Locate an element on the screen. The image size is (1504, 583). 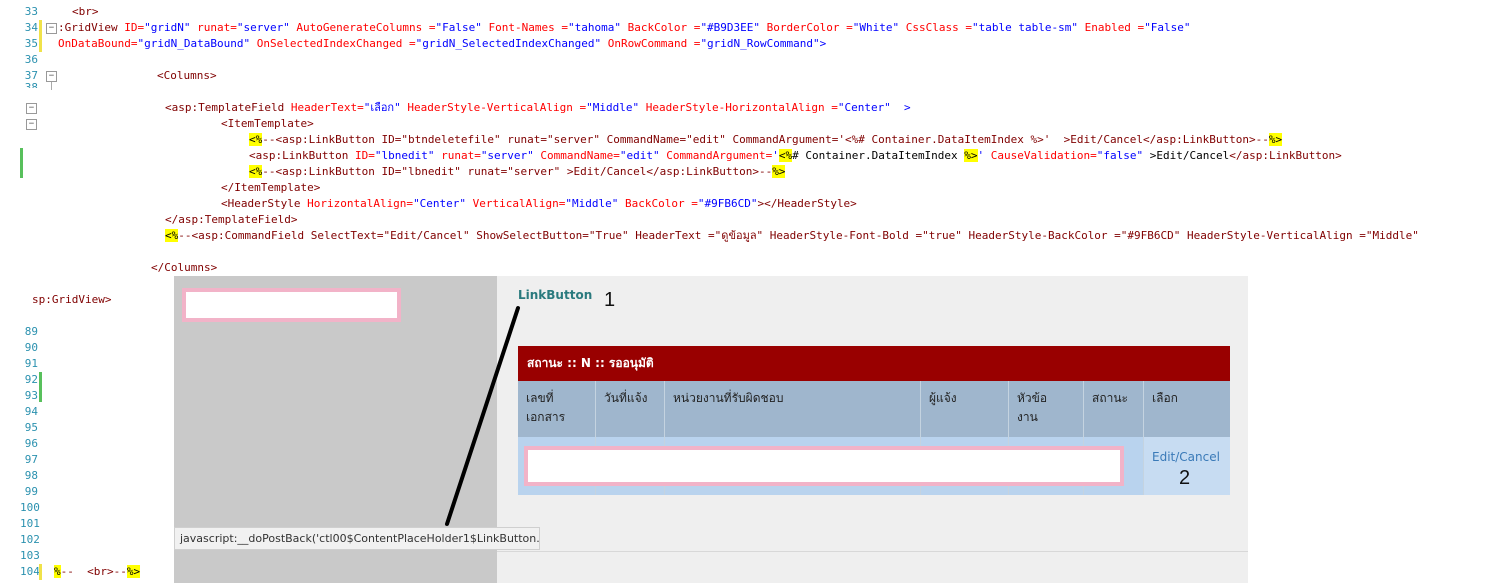
code-token: "server" is located at coordinates (263, 27).